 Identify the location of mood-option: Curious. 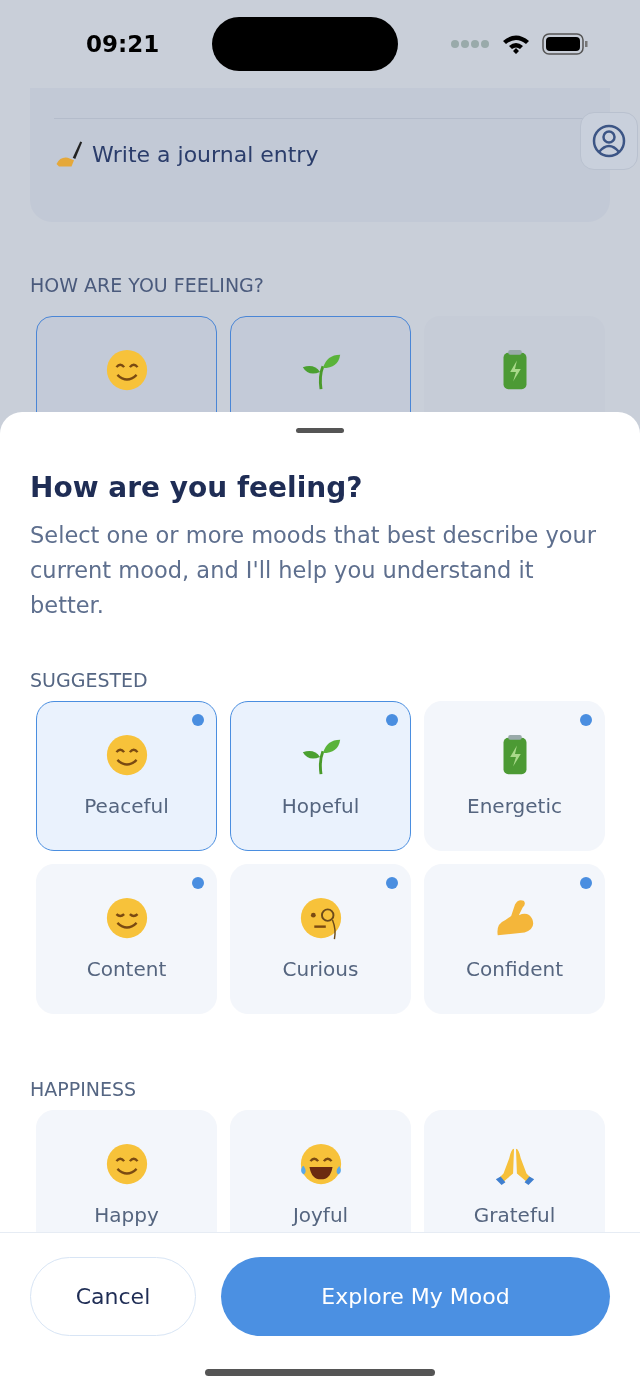
(320, 939).